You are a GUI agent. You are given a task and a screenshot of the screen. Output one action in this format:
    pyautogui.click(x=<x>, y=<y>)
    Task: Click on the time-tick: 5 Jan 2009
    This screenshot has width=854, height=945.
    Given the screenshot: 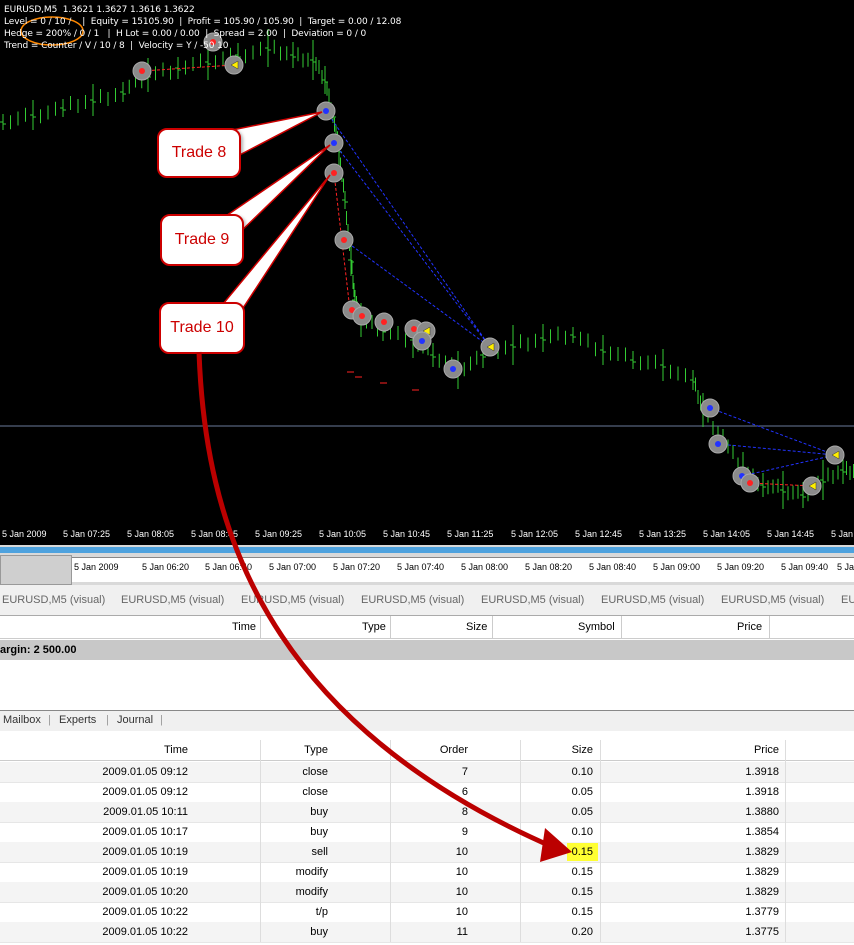 What is the action you would take?
    pyautogui.click(x=24, y=534)
    